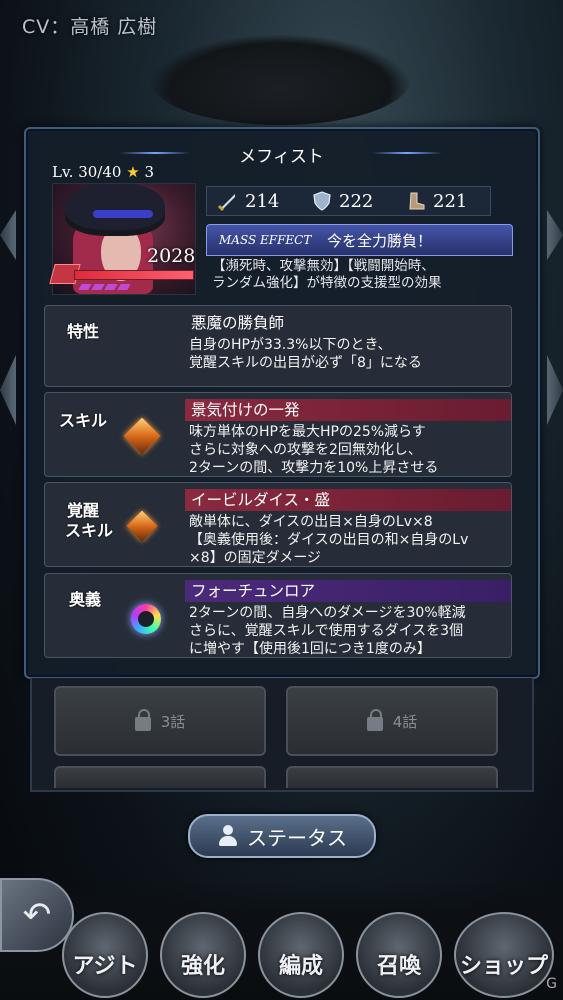  I want to click on back-arrow-icon: ↶, so click(37, 915).